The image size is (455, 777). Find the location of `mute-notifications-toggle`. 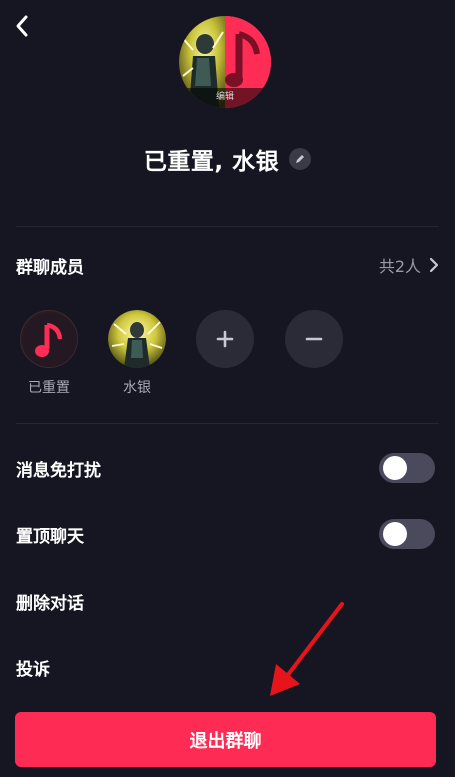

mute-notifications-toggle is located at coordinates (407, 468).